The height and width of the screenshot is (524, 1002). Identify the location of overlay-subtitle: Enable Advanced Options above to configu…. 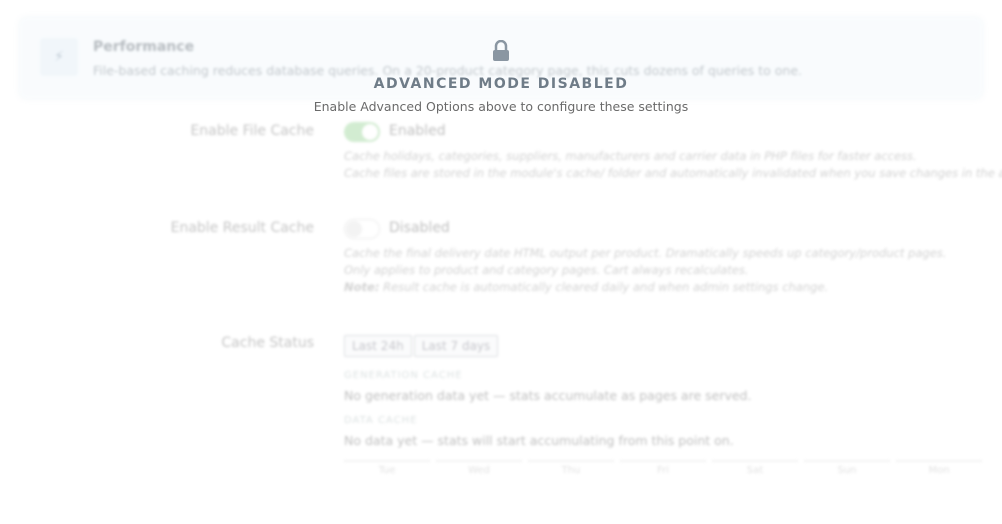
(501, 106).